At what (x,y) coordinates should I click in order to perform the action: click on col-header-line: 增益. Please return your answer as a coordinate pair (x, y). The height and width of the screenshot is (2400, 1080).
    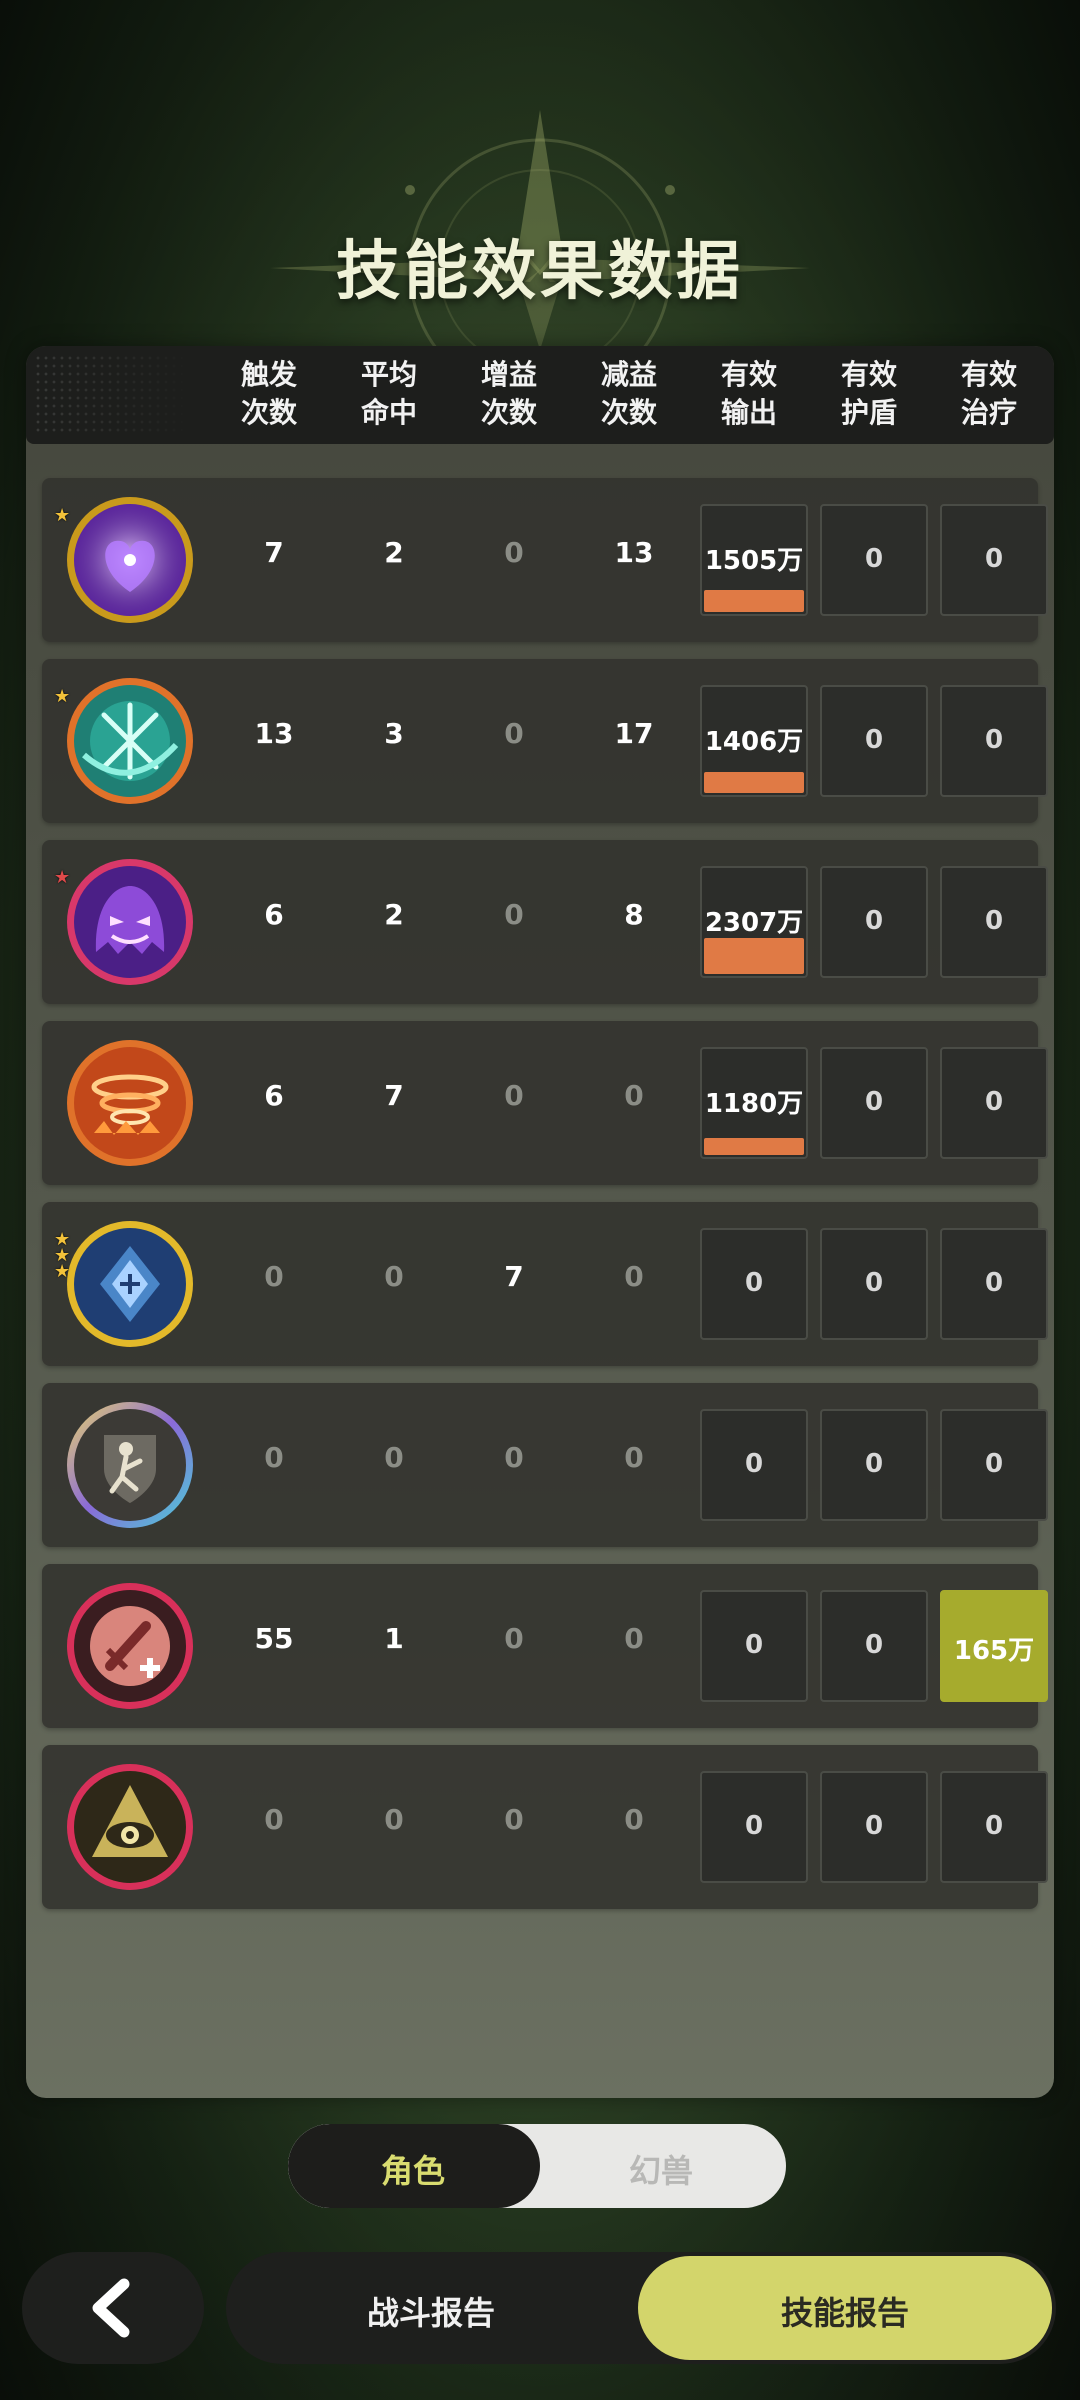
    Looking at the image, I should click on (508, 374).